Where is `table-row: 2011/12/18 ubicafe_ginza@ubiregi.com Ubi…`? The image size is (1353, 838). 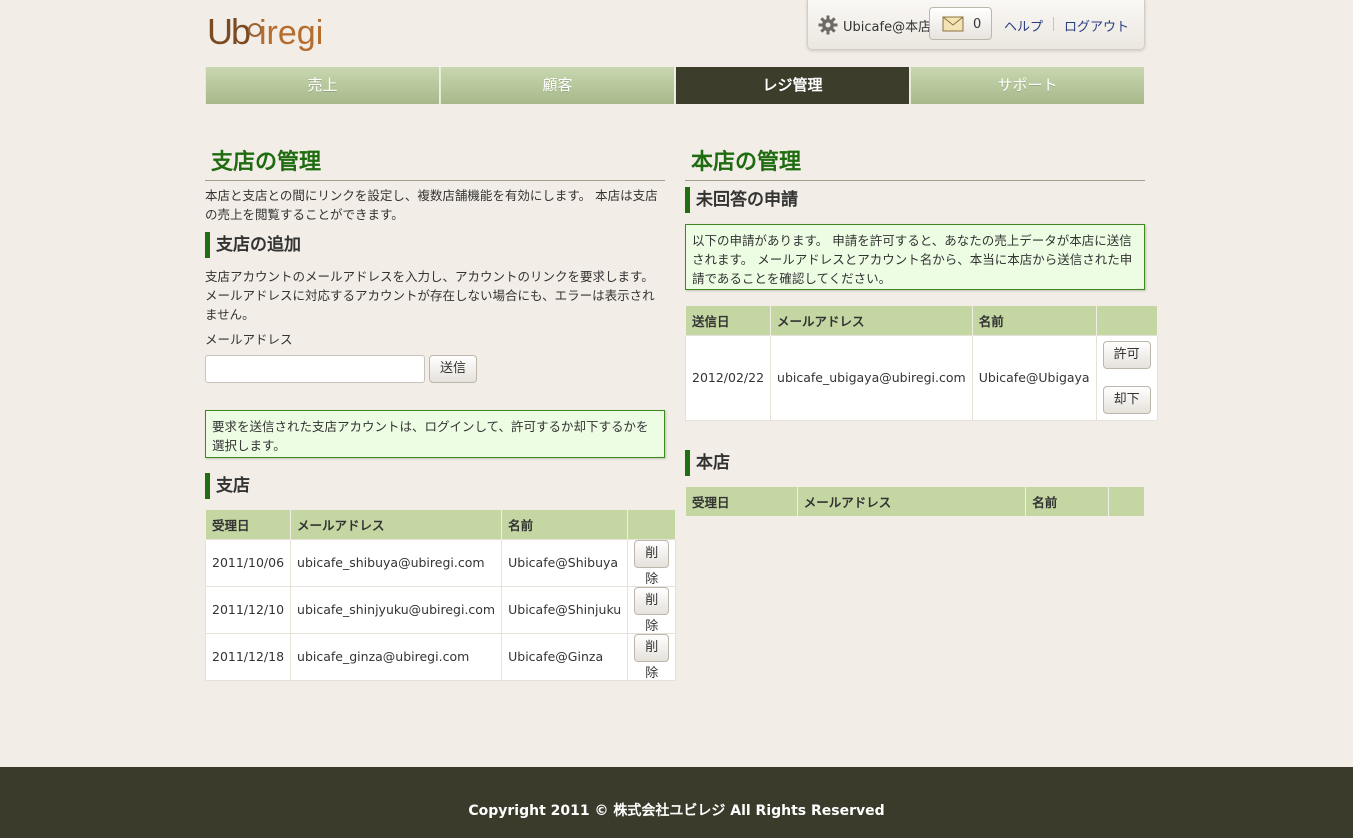 table-row: 2011/12/18 ubicafe_ginza@ubiregi.com Ubi… is located at coordinates (440, 656).